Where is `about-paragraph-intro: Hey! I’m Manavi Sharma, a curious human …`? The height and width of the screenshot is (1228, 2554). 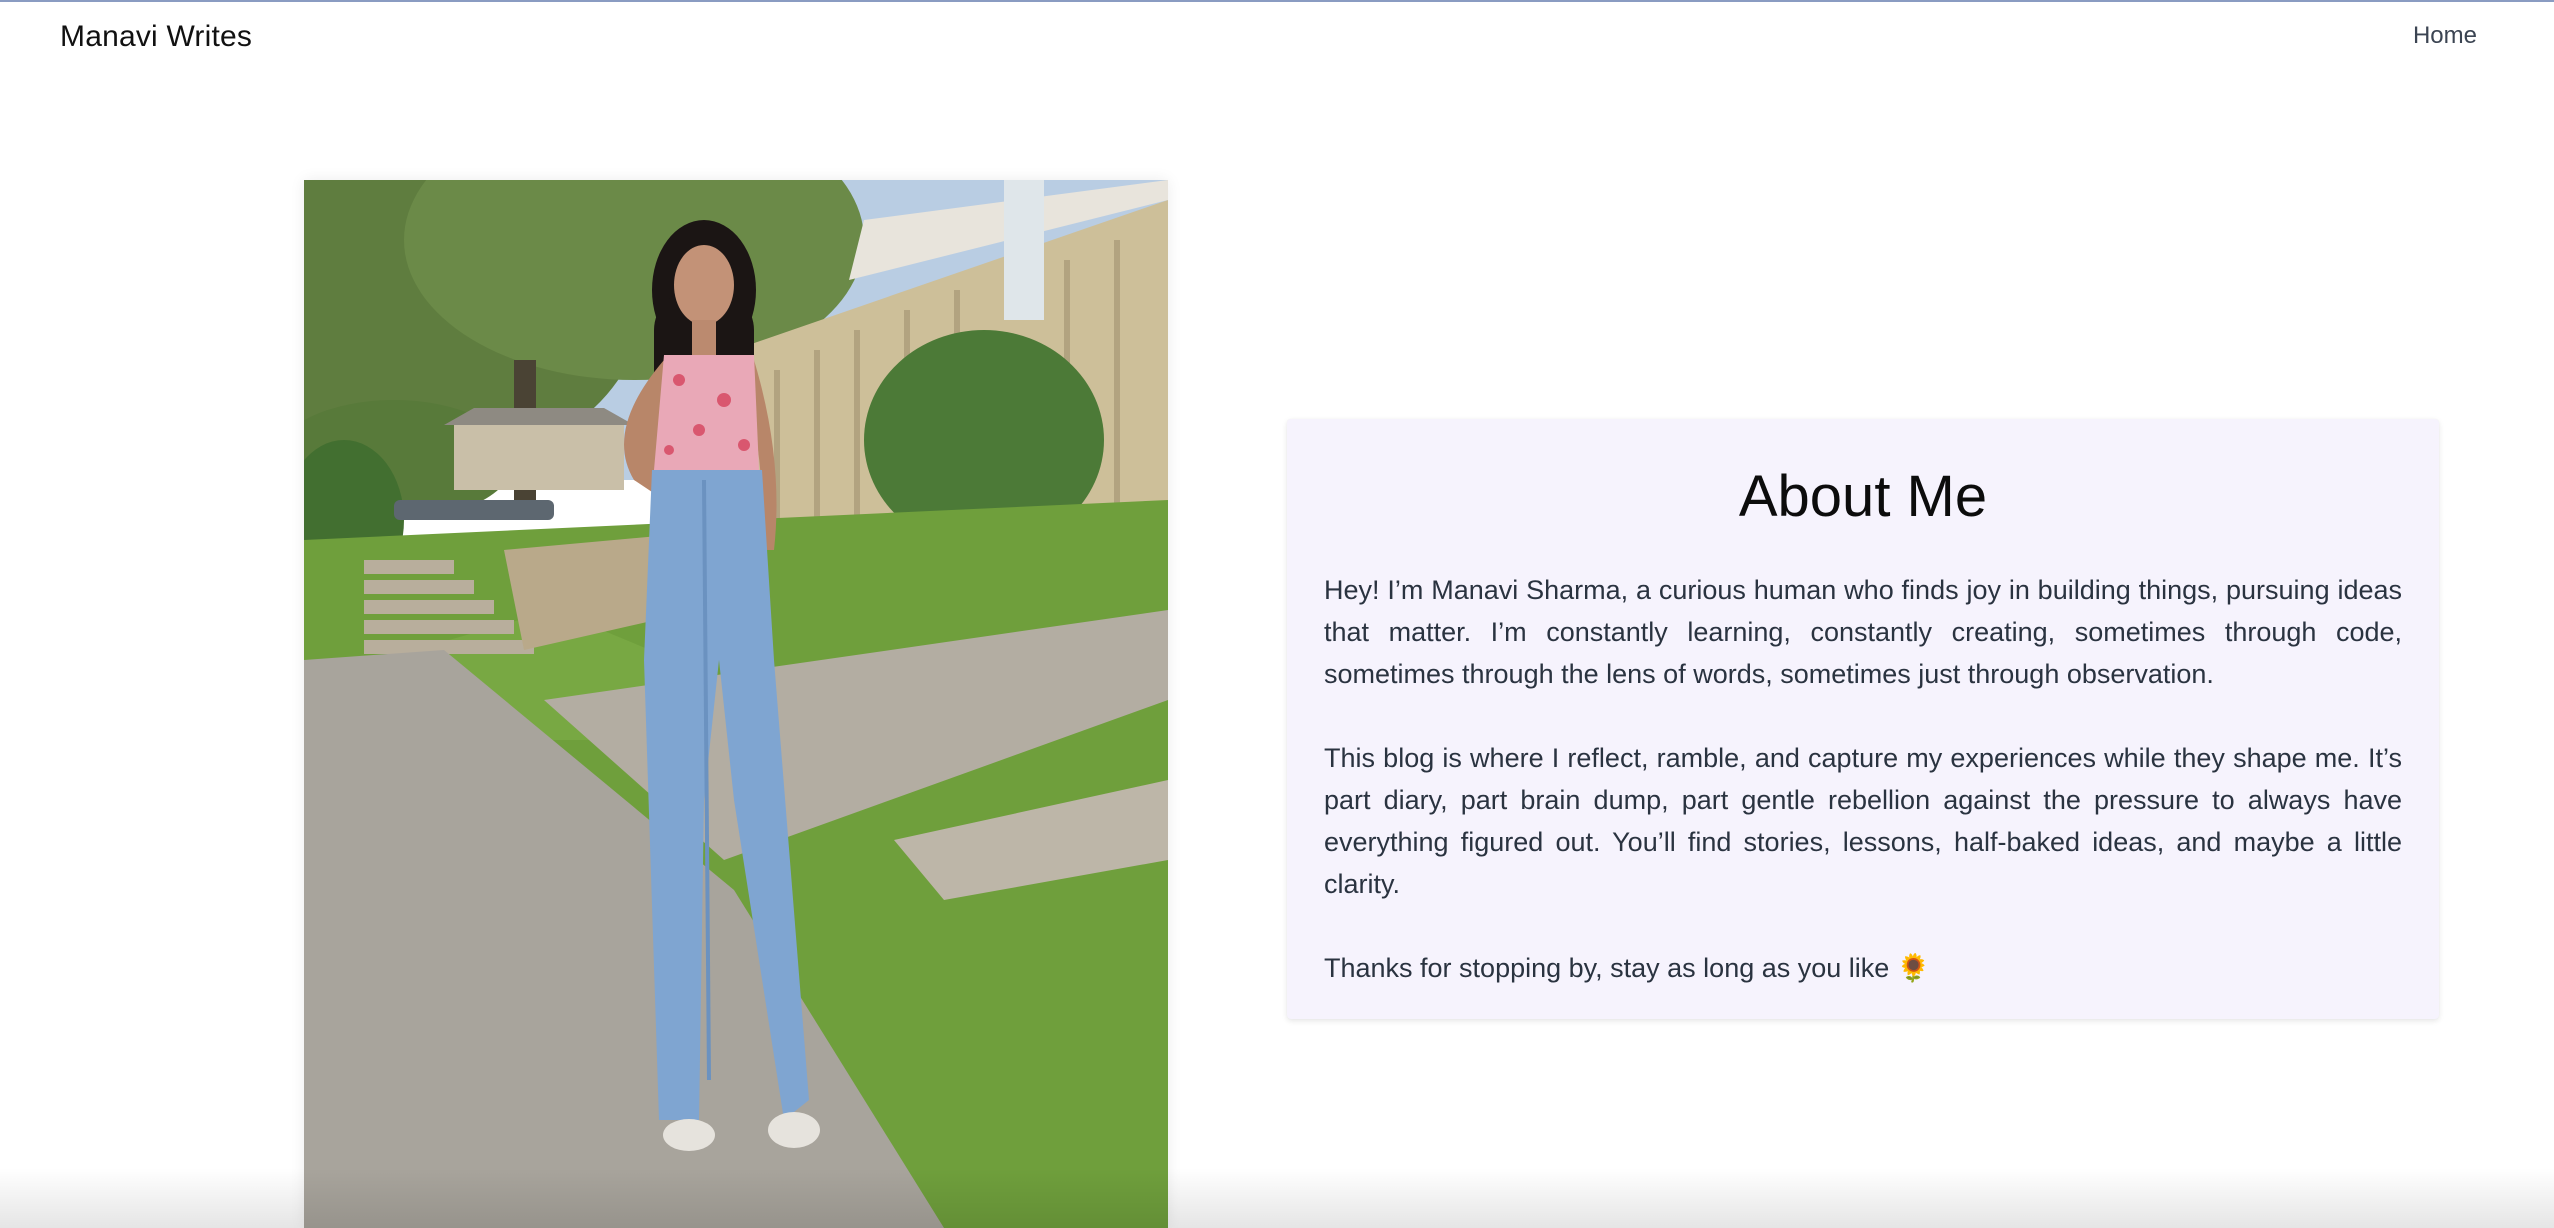 about-paragraph-intro: Hey! I’m Manavi Sharma, a curious human … is located at coordinates (1863, 631).